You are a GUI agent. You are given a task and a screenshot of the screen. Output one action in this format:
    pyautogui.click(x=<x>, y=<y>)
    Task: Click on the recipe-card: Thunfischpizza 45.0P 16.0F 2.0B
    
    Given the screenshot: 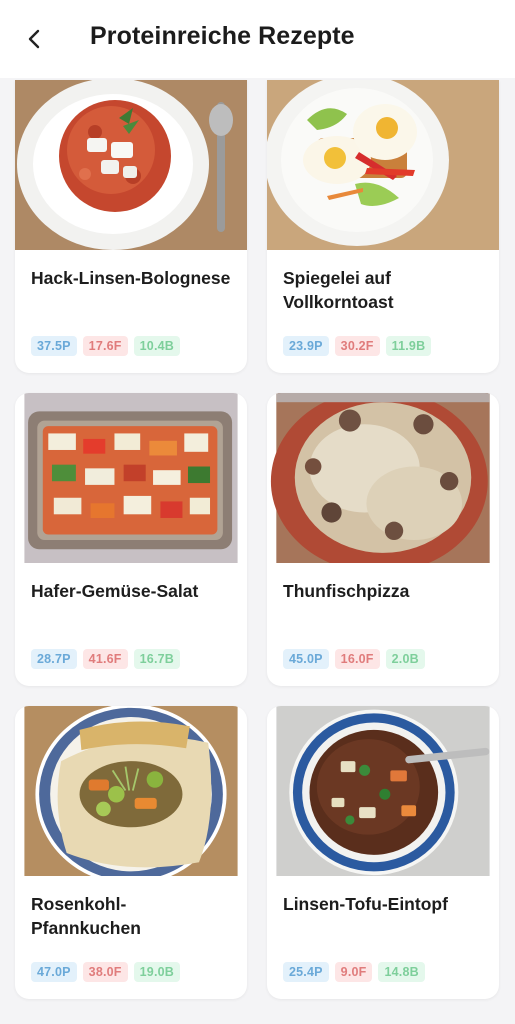 What is the action you would take?
    pyautogui.click(x=383, y=539)
    